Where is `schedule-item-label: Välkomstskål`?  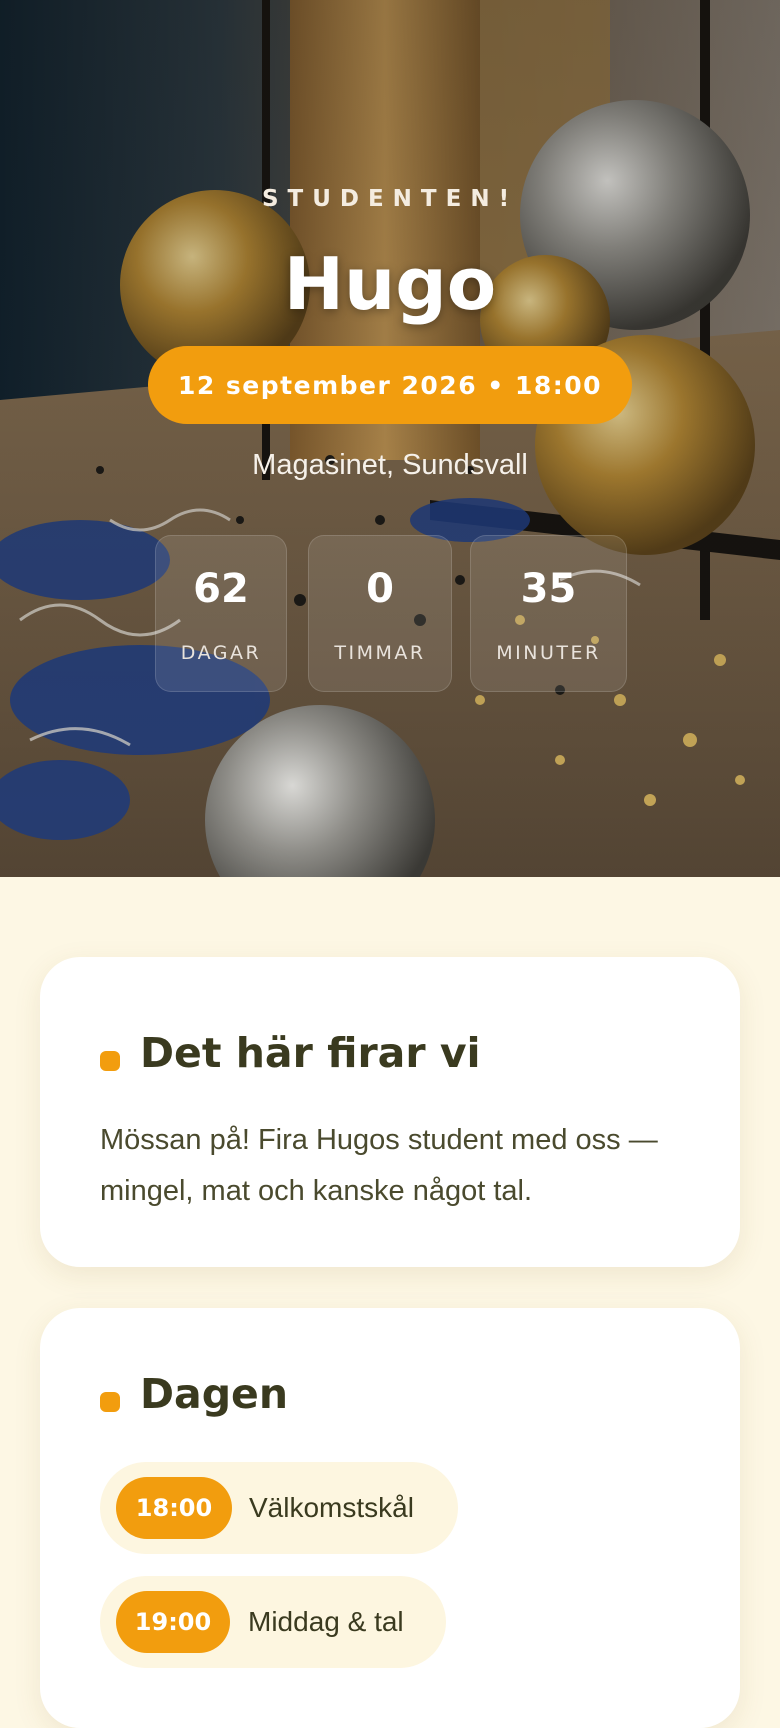 schedule-item-label: Välkomstskål is located at coordinates (331, 1507).